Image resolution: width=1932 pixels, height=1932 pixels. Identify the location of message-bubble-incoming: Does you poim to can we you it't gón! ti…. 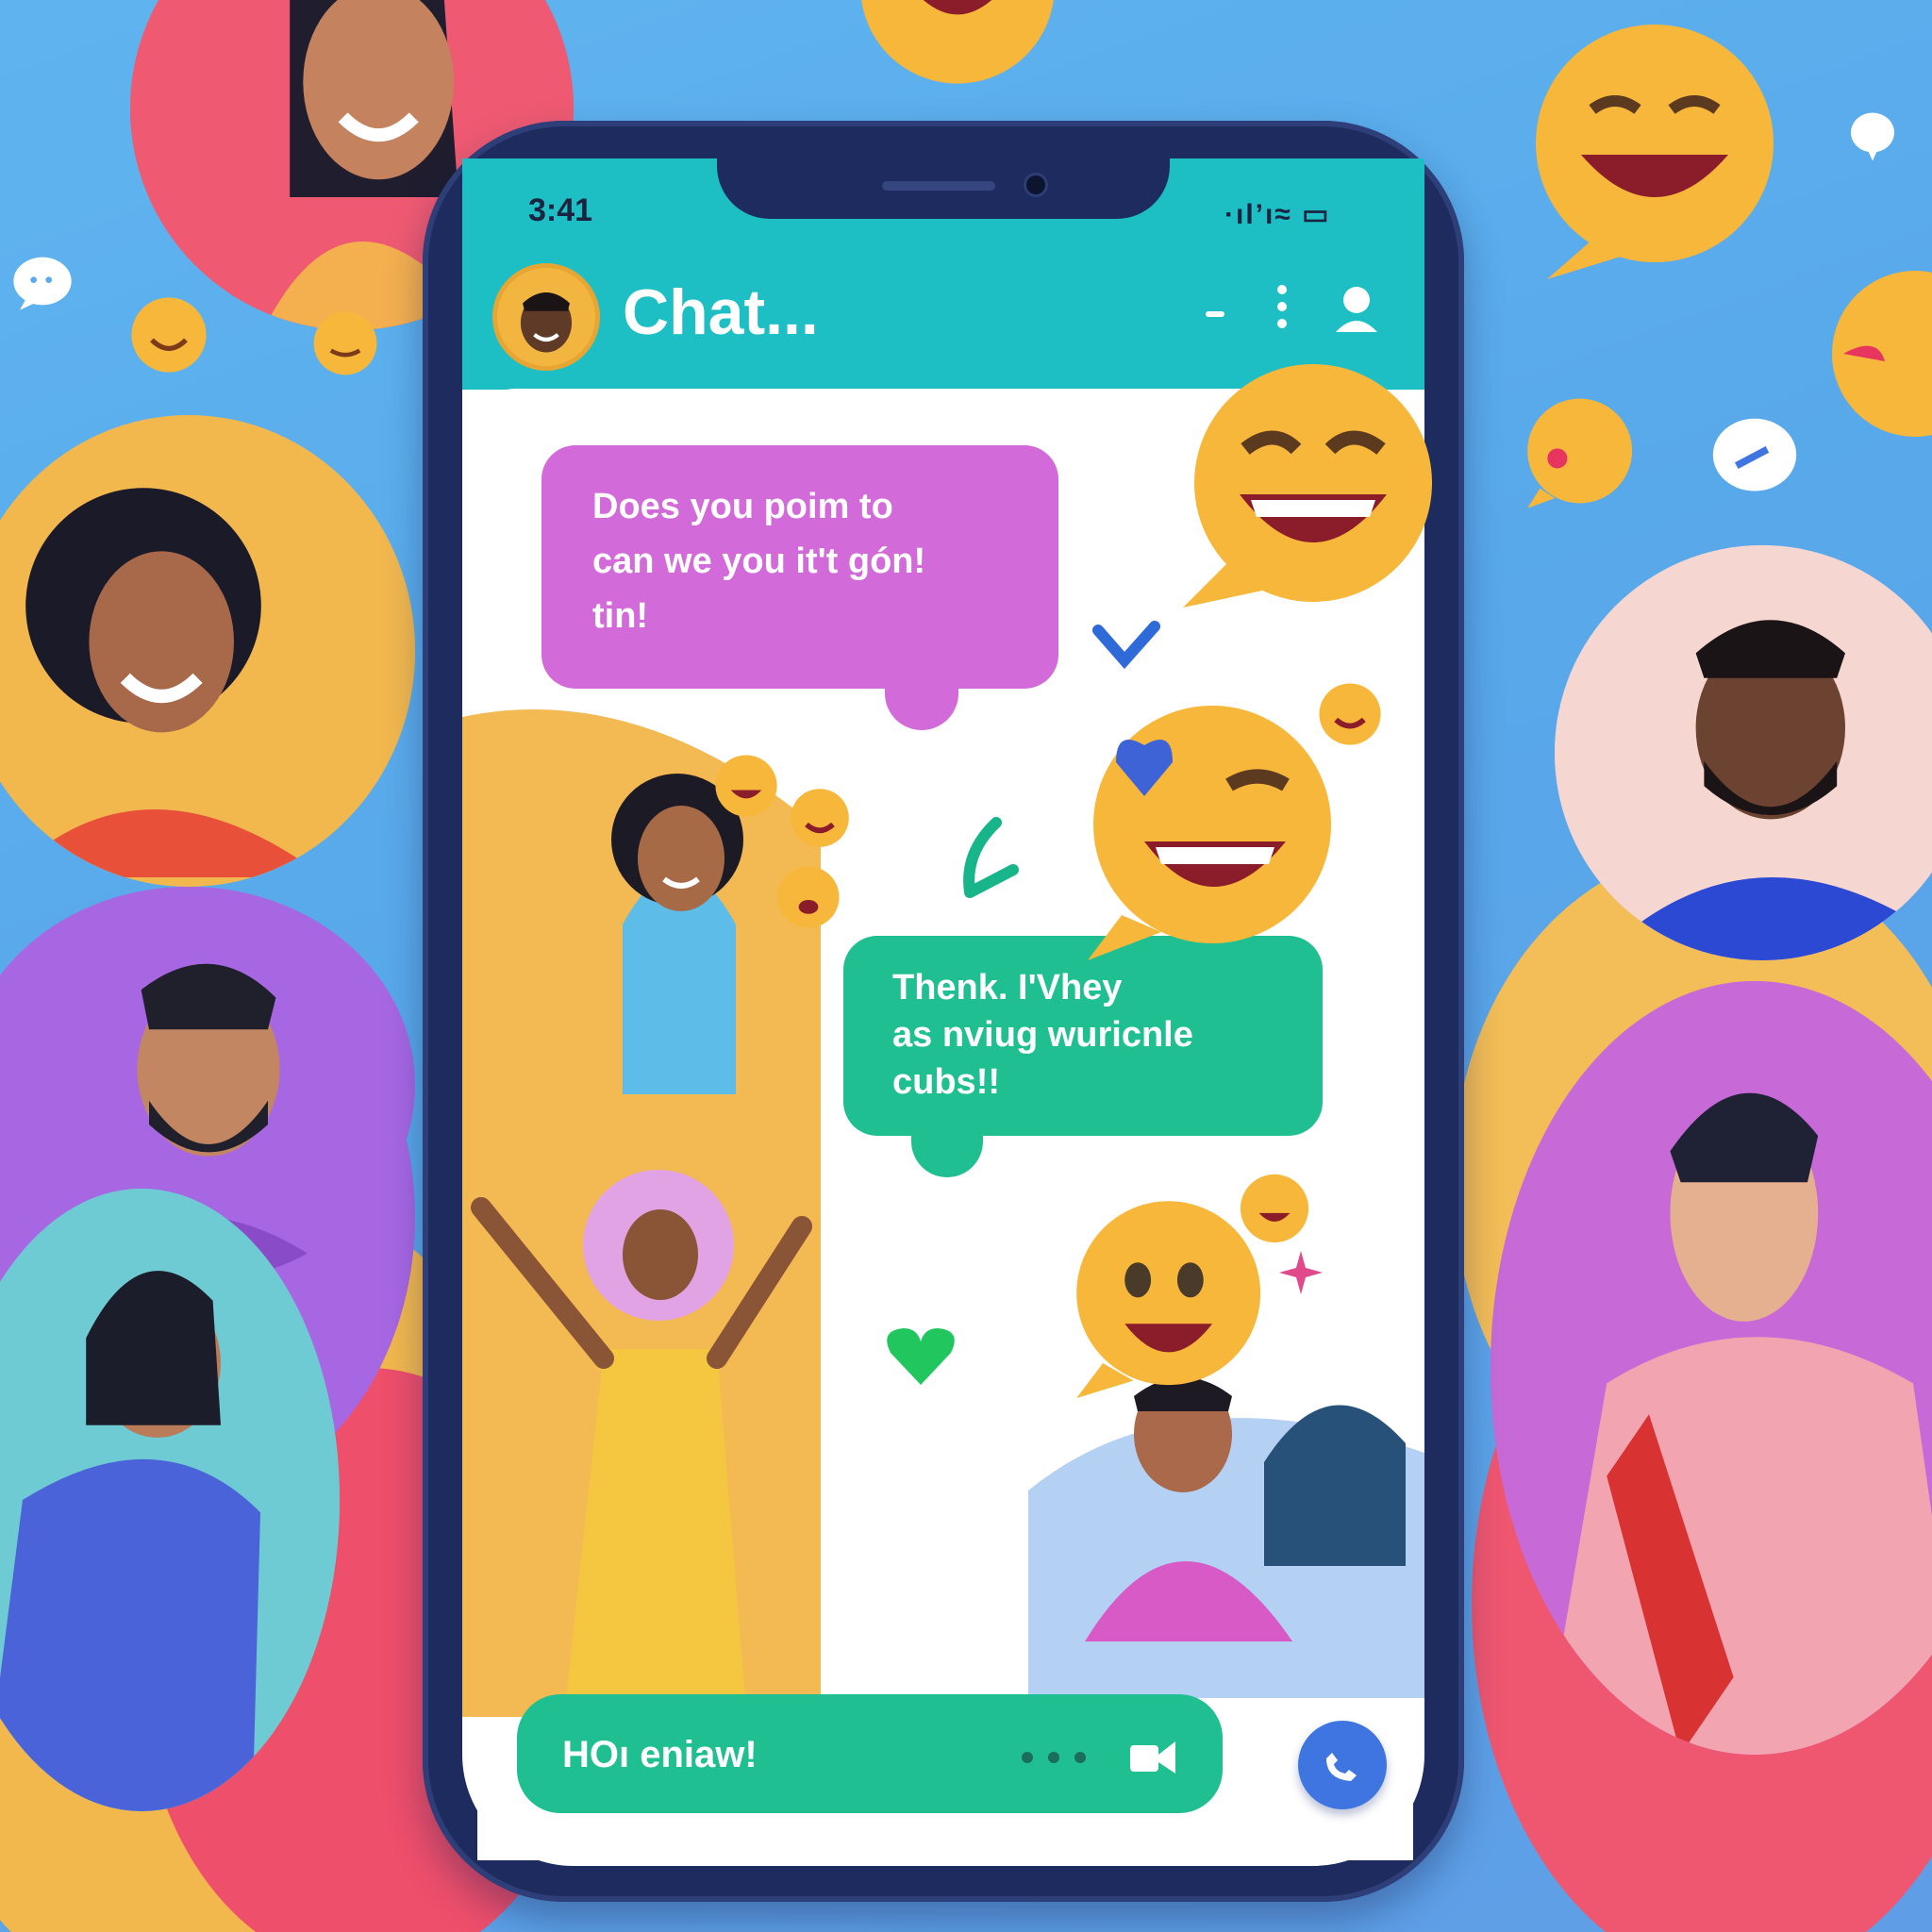
(800, 567).